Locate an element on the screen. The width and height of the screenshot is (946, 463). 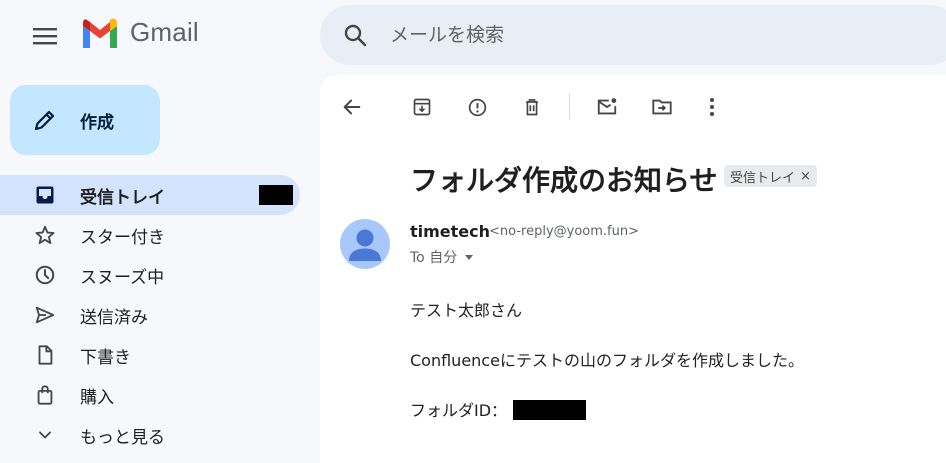
star-icon is located at coordinates (45, 235).